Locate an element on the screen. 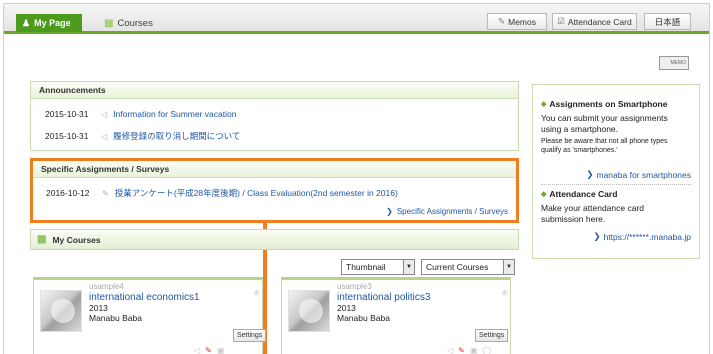  smartphone-text-1: You can submit your assignments is located at coordinates (604, 118).